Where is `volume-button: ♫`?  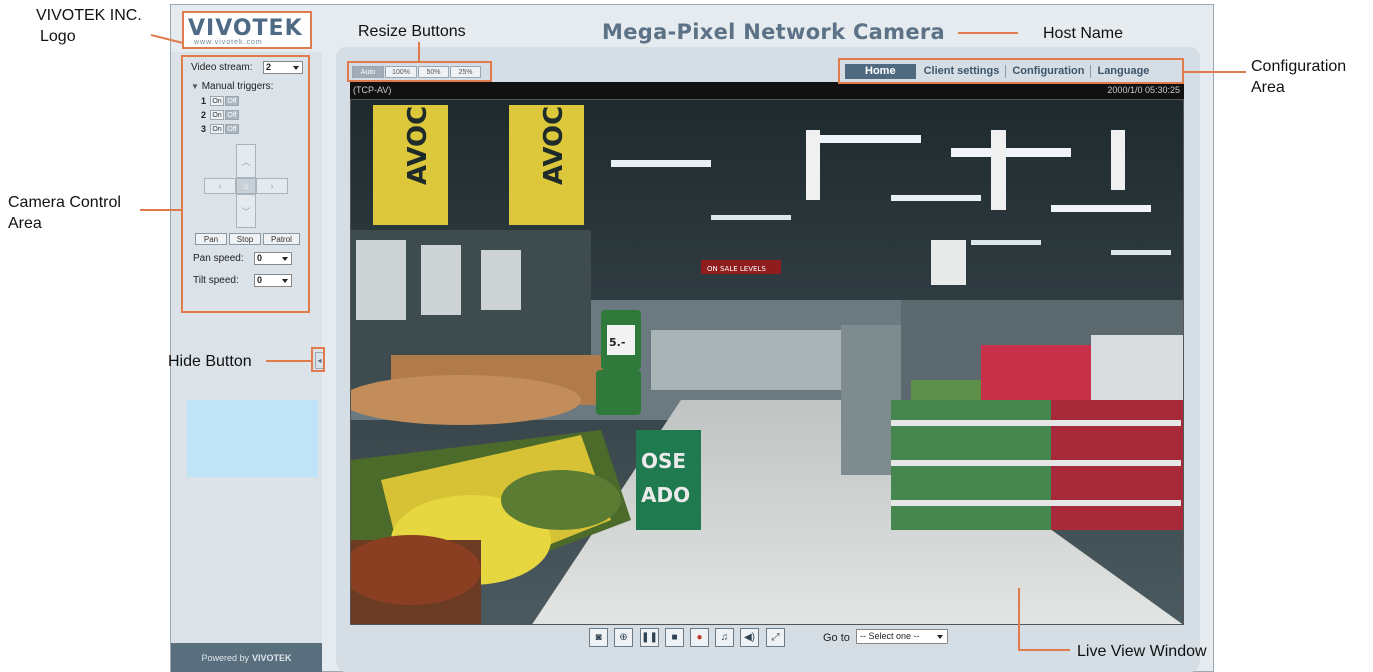
volume-button: ♫ is located at coordinates (724, 637).